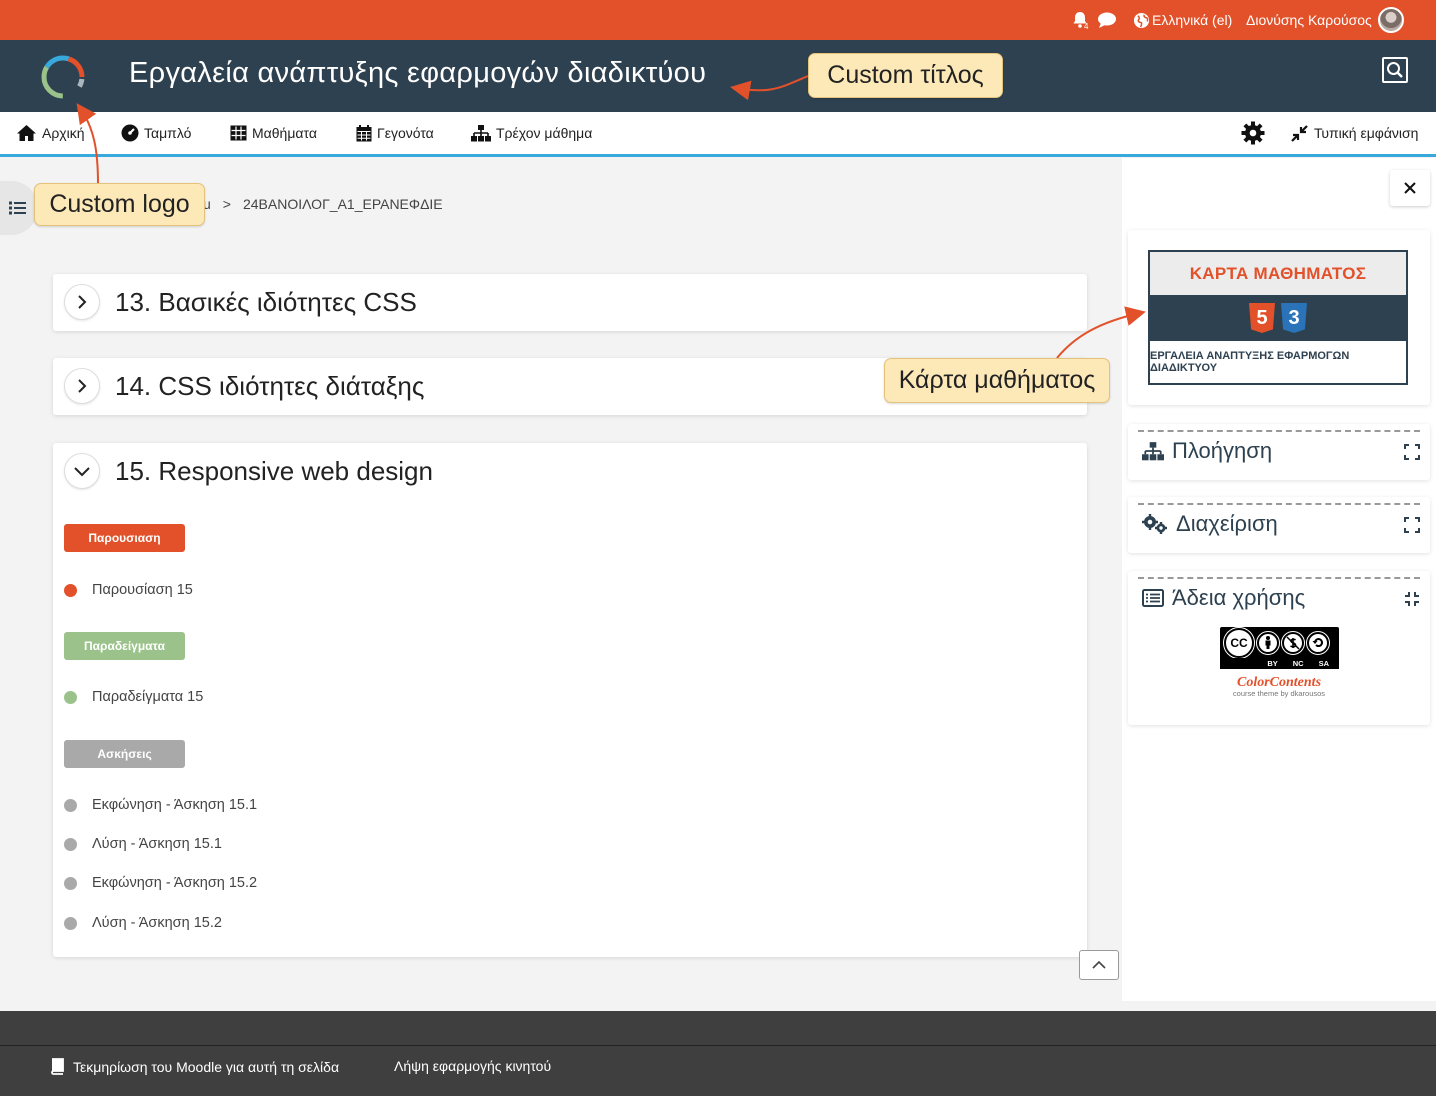 This screenshot has width=1436, height=1096. What do you see at coordinates (343, 204) in the screenshot?
I see `breadcrumb-item-current: 24ΒΑΝΟΙΛΟΓ_Α1_ΕΡΑΝΕΦΔΙΕ` at bounding box center [343, 204].